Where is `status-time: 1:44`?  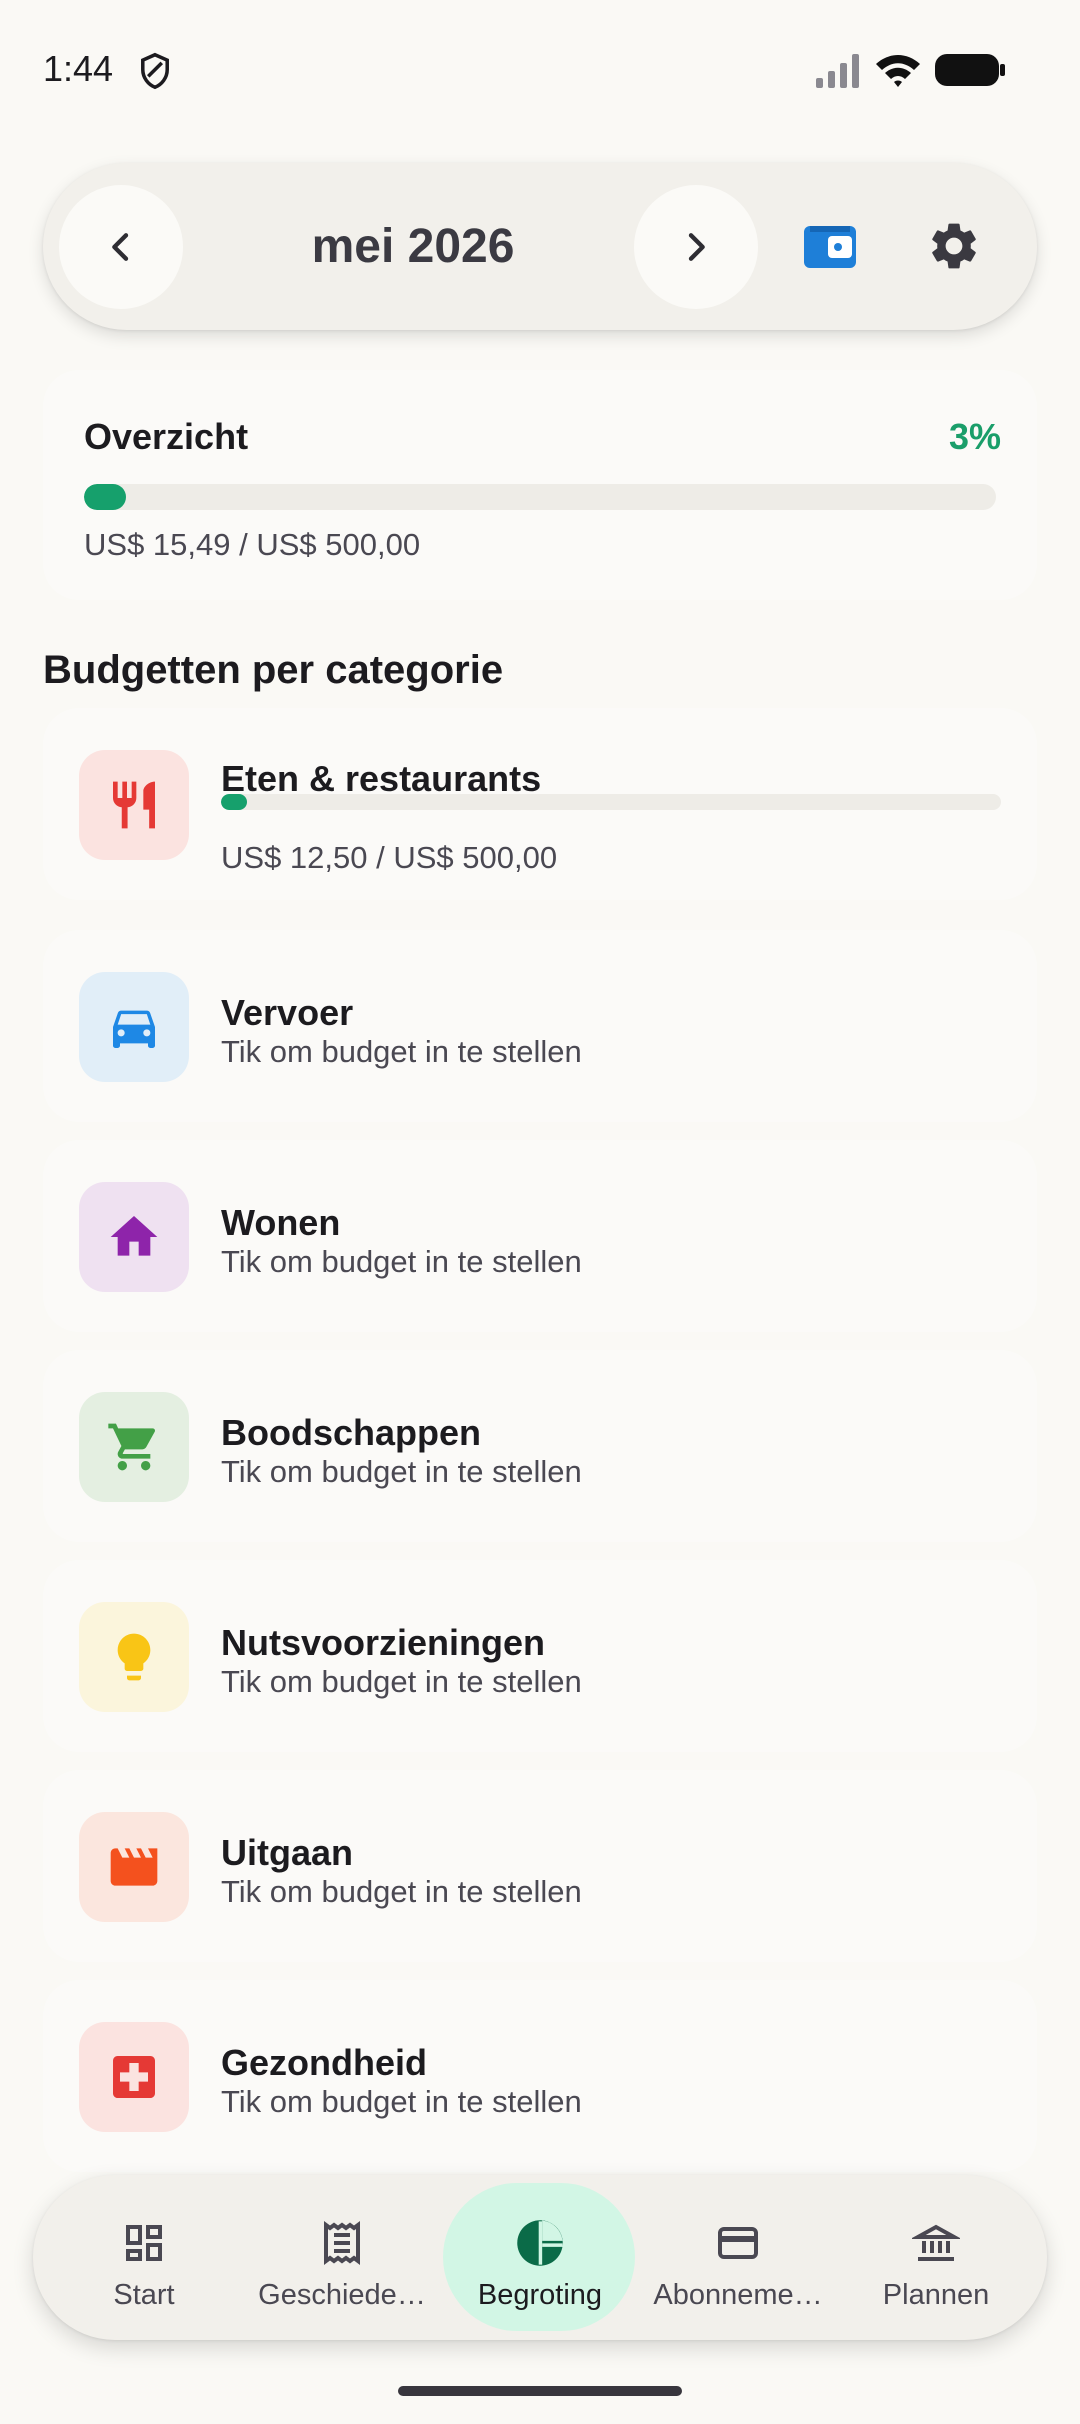 status-time: 1:44 is located at coordinates (78, 68).